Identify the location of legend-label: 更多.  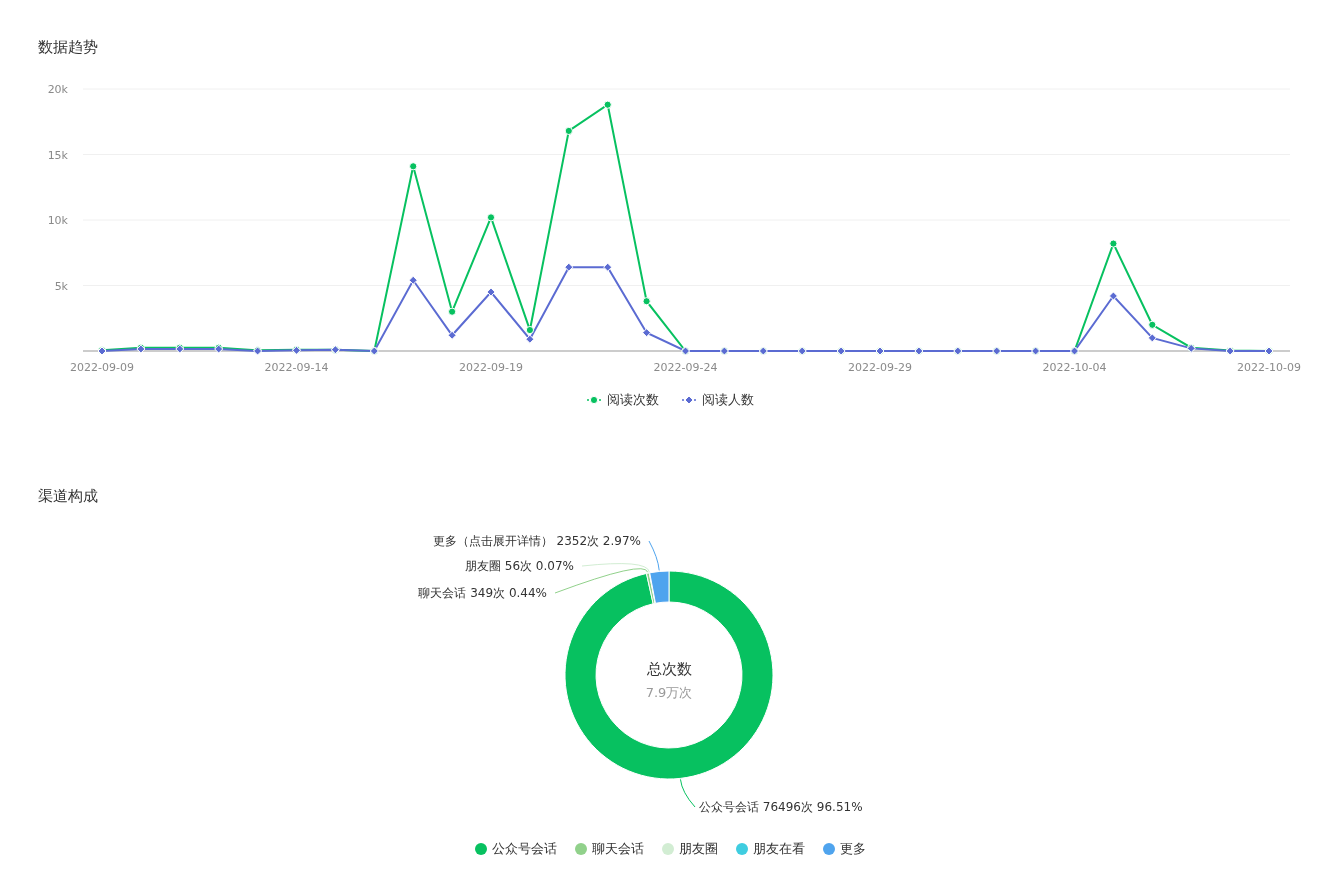
(852, 849).